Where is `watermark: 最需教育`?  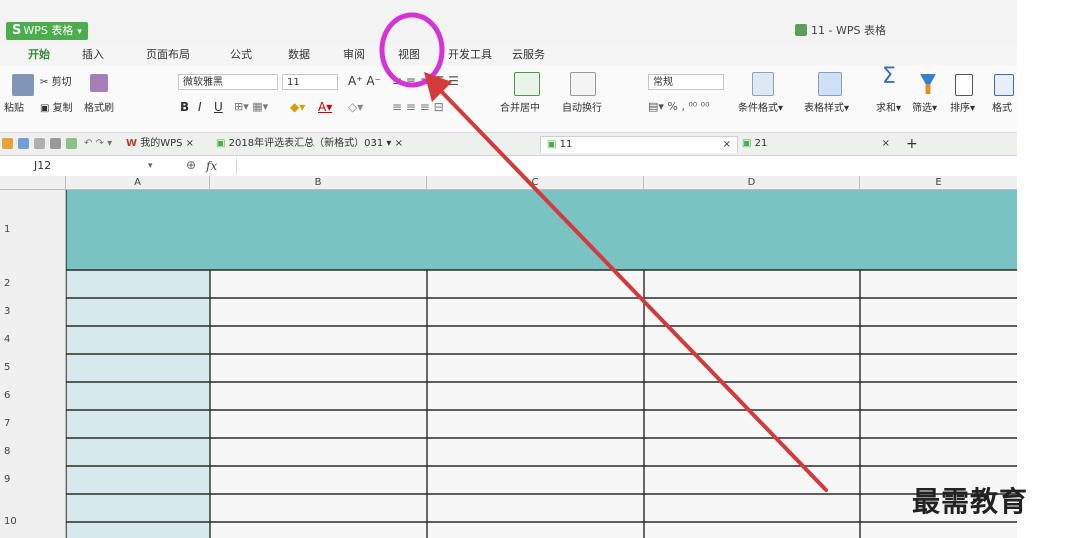 watermark: 最需教育 is located at coordinates (970, 501).